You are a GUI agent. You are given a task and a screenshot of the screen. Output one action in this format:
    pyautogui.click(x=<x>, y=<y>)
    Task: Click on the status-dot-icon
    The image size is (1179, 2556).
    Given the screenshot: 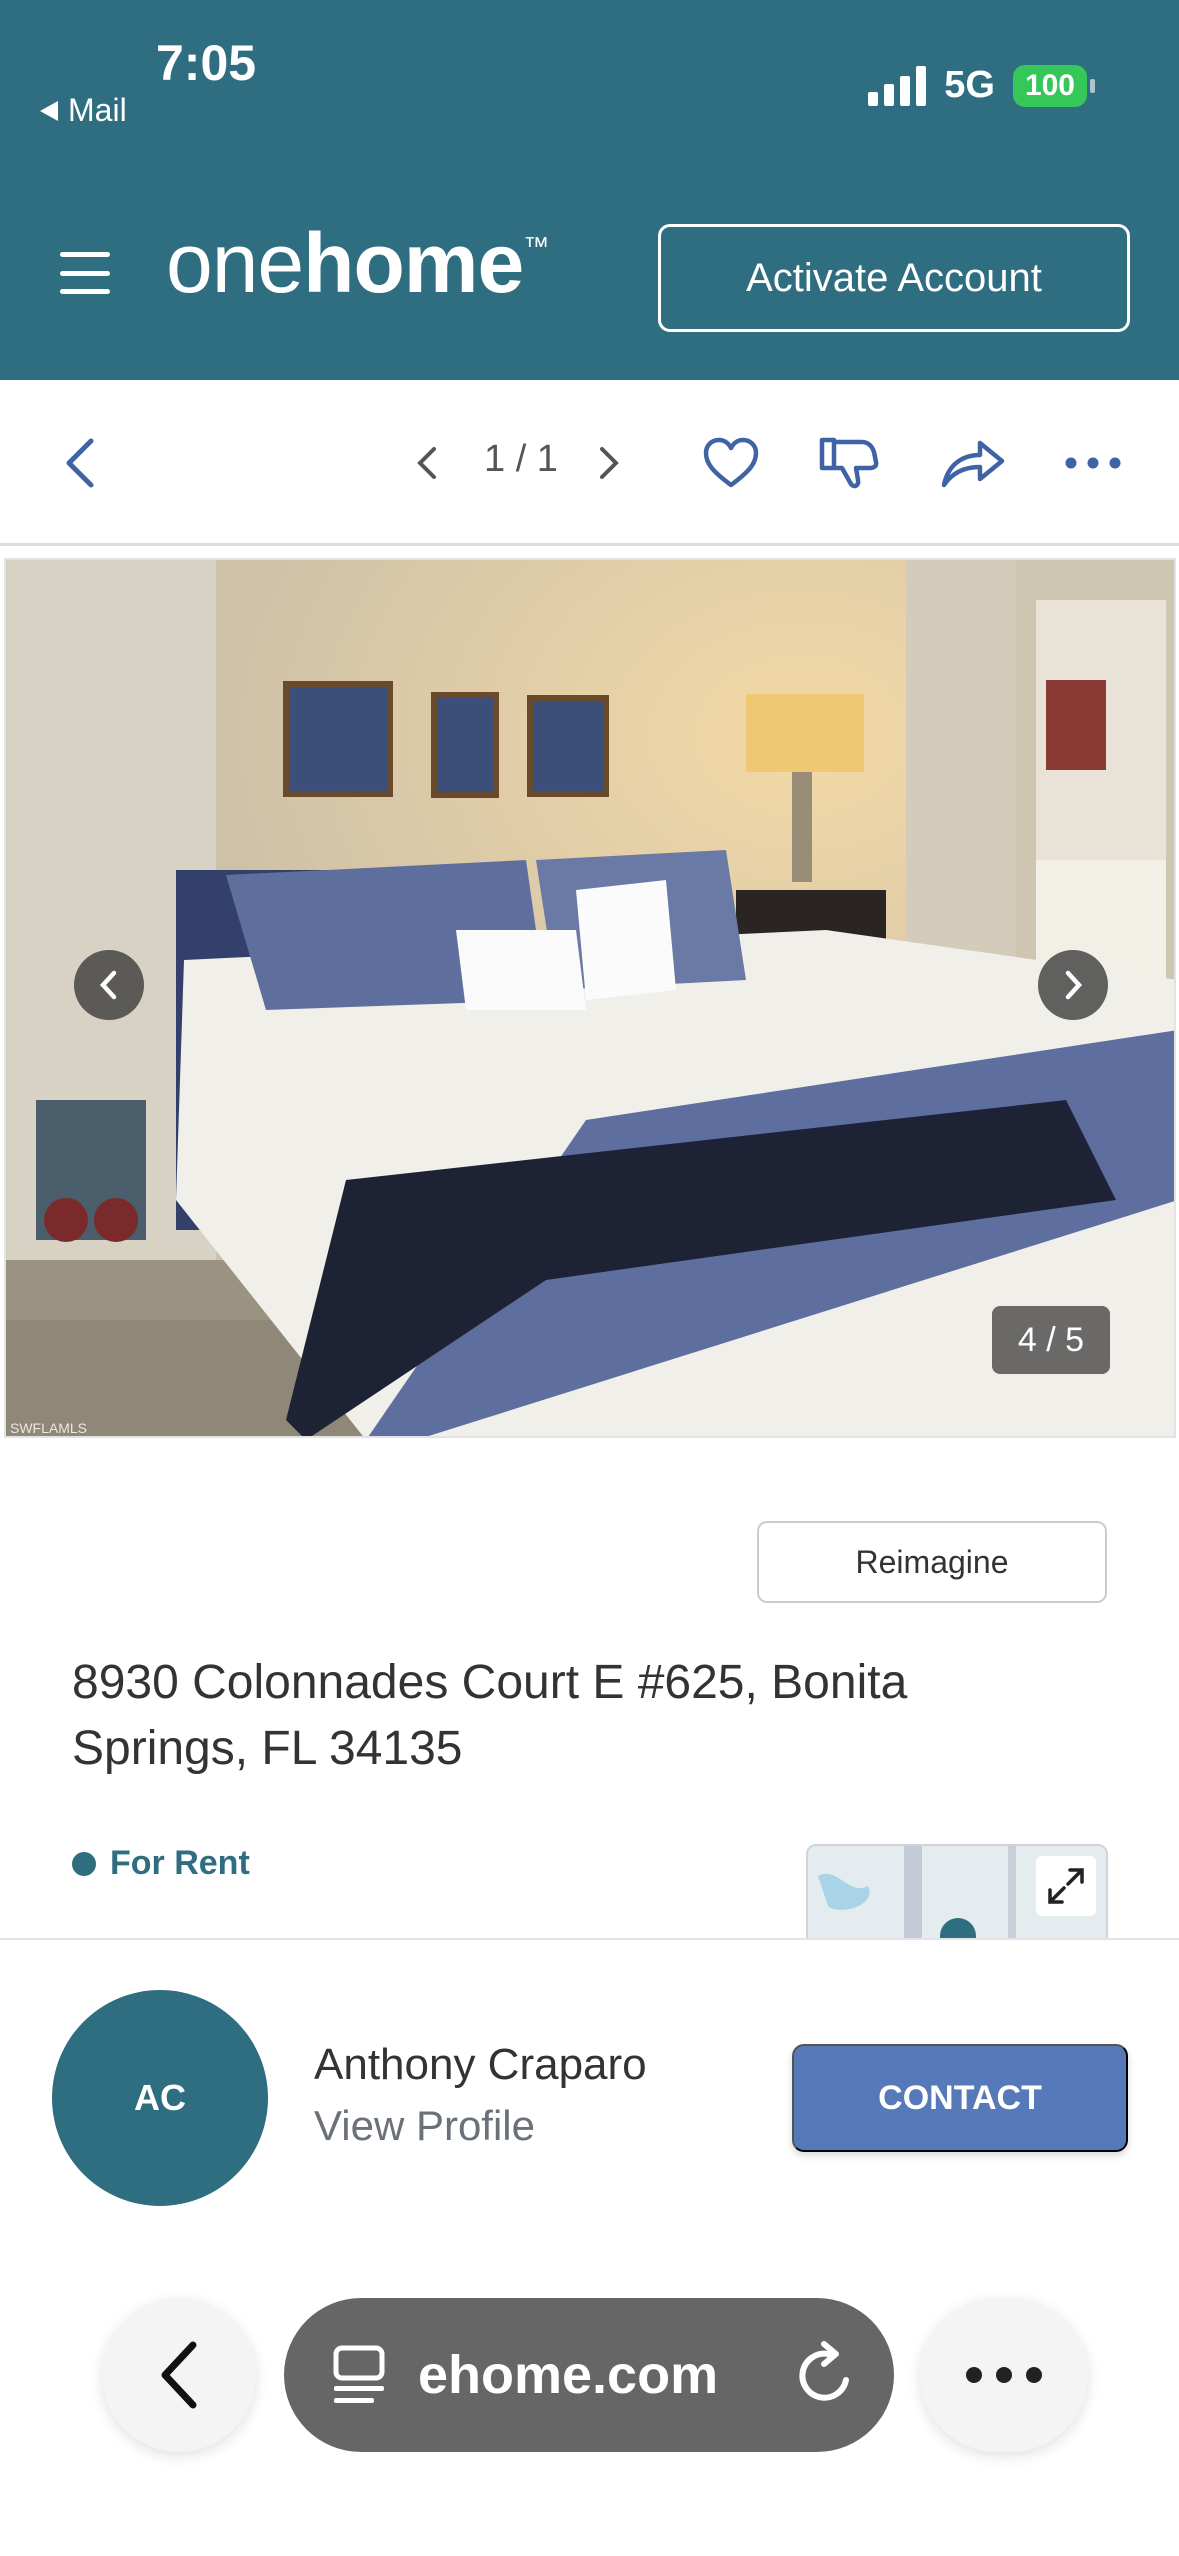 What is the action you would take?
    pyautogui.click(x=84, y=1863)
    